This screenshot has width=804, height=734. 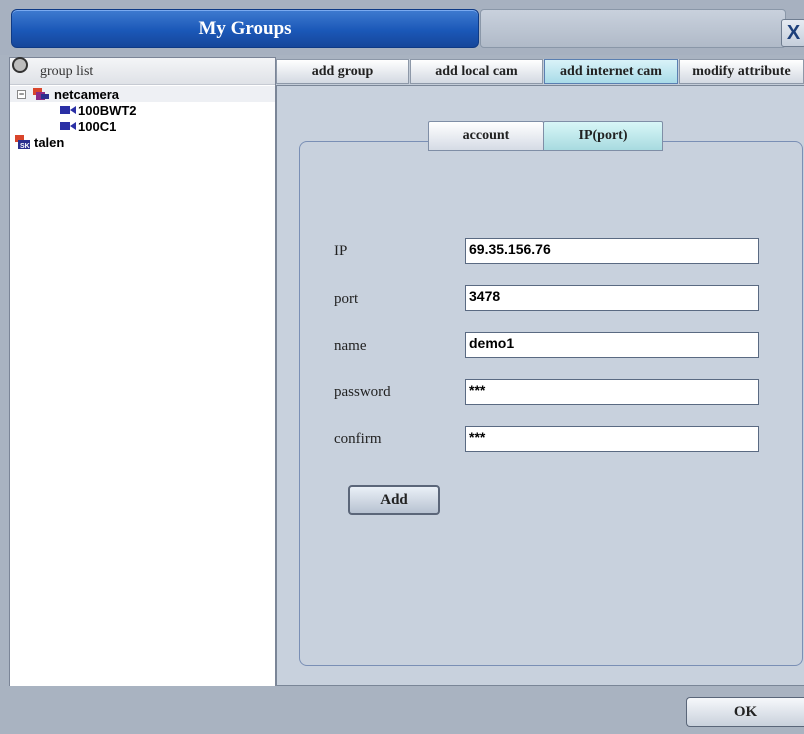 I want to click on camera-group-icon, so click(x=41, y=94).